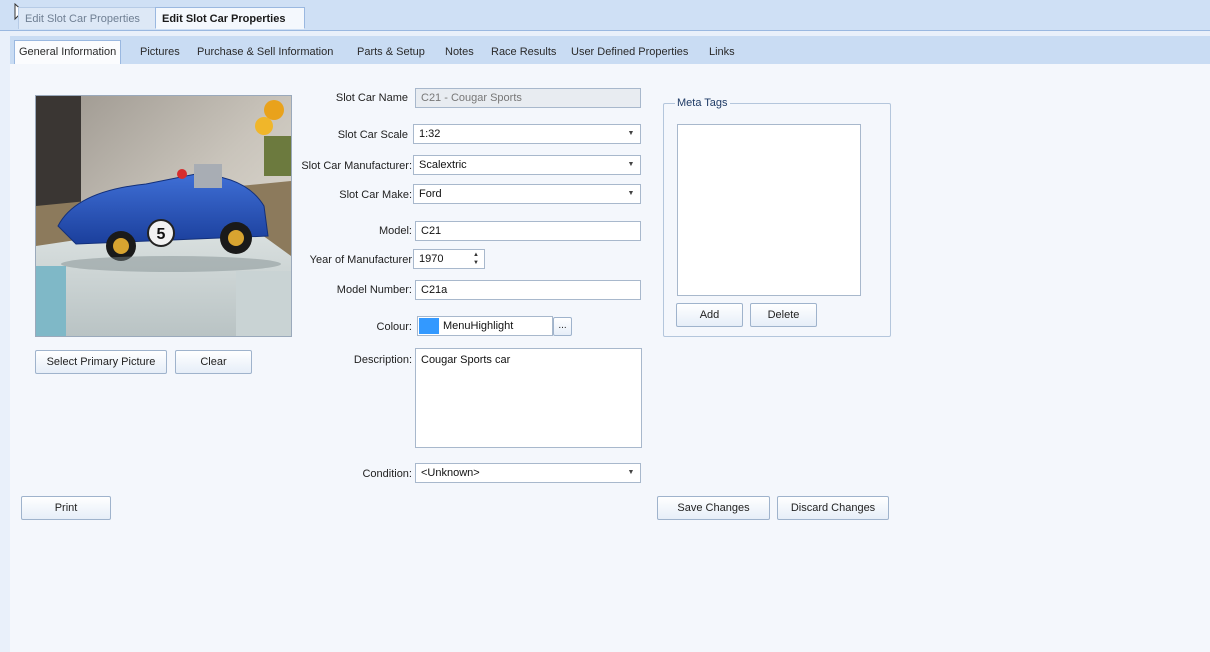 This screenshot has width=1210, height=652. I want to click on slot-car-manufacturer-value: Scalextric, so click(443, 165).